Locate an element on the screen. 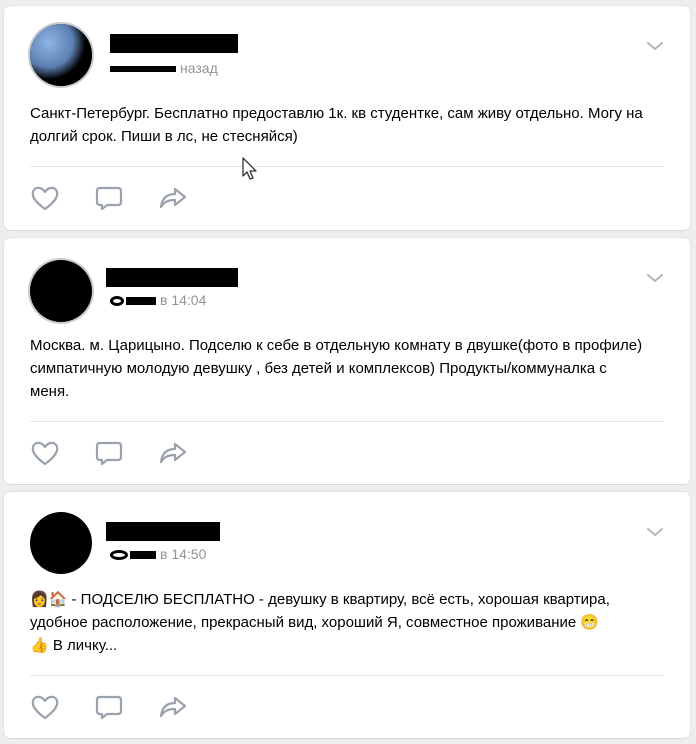 The height and width of the screenshot is (744, 696). time-redacted is located at coordinates (143, 69).